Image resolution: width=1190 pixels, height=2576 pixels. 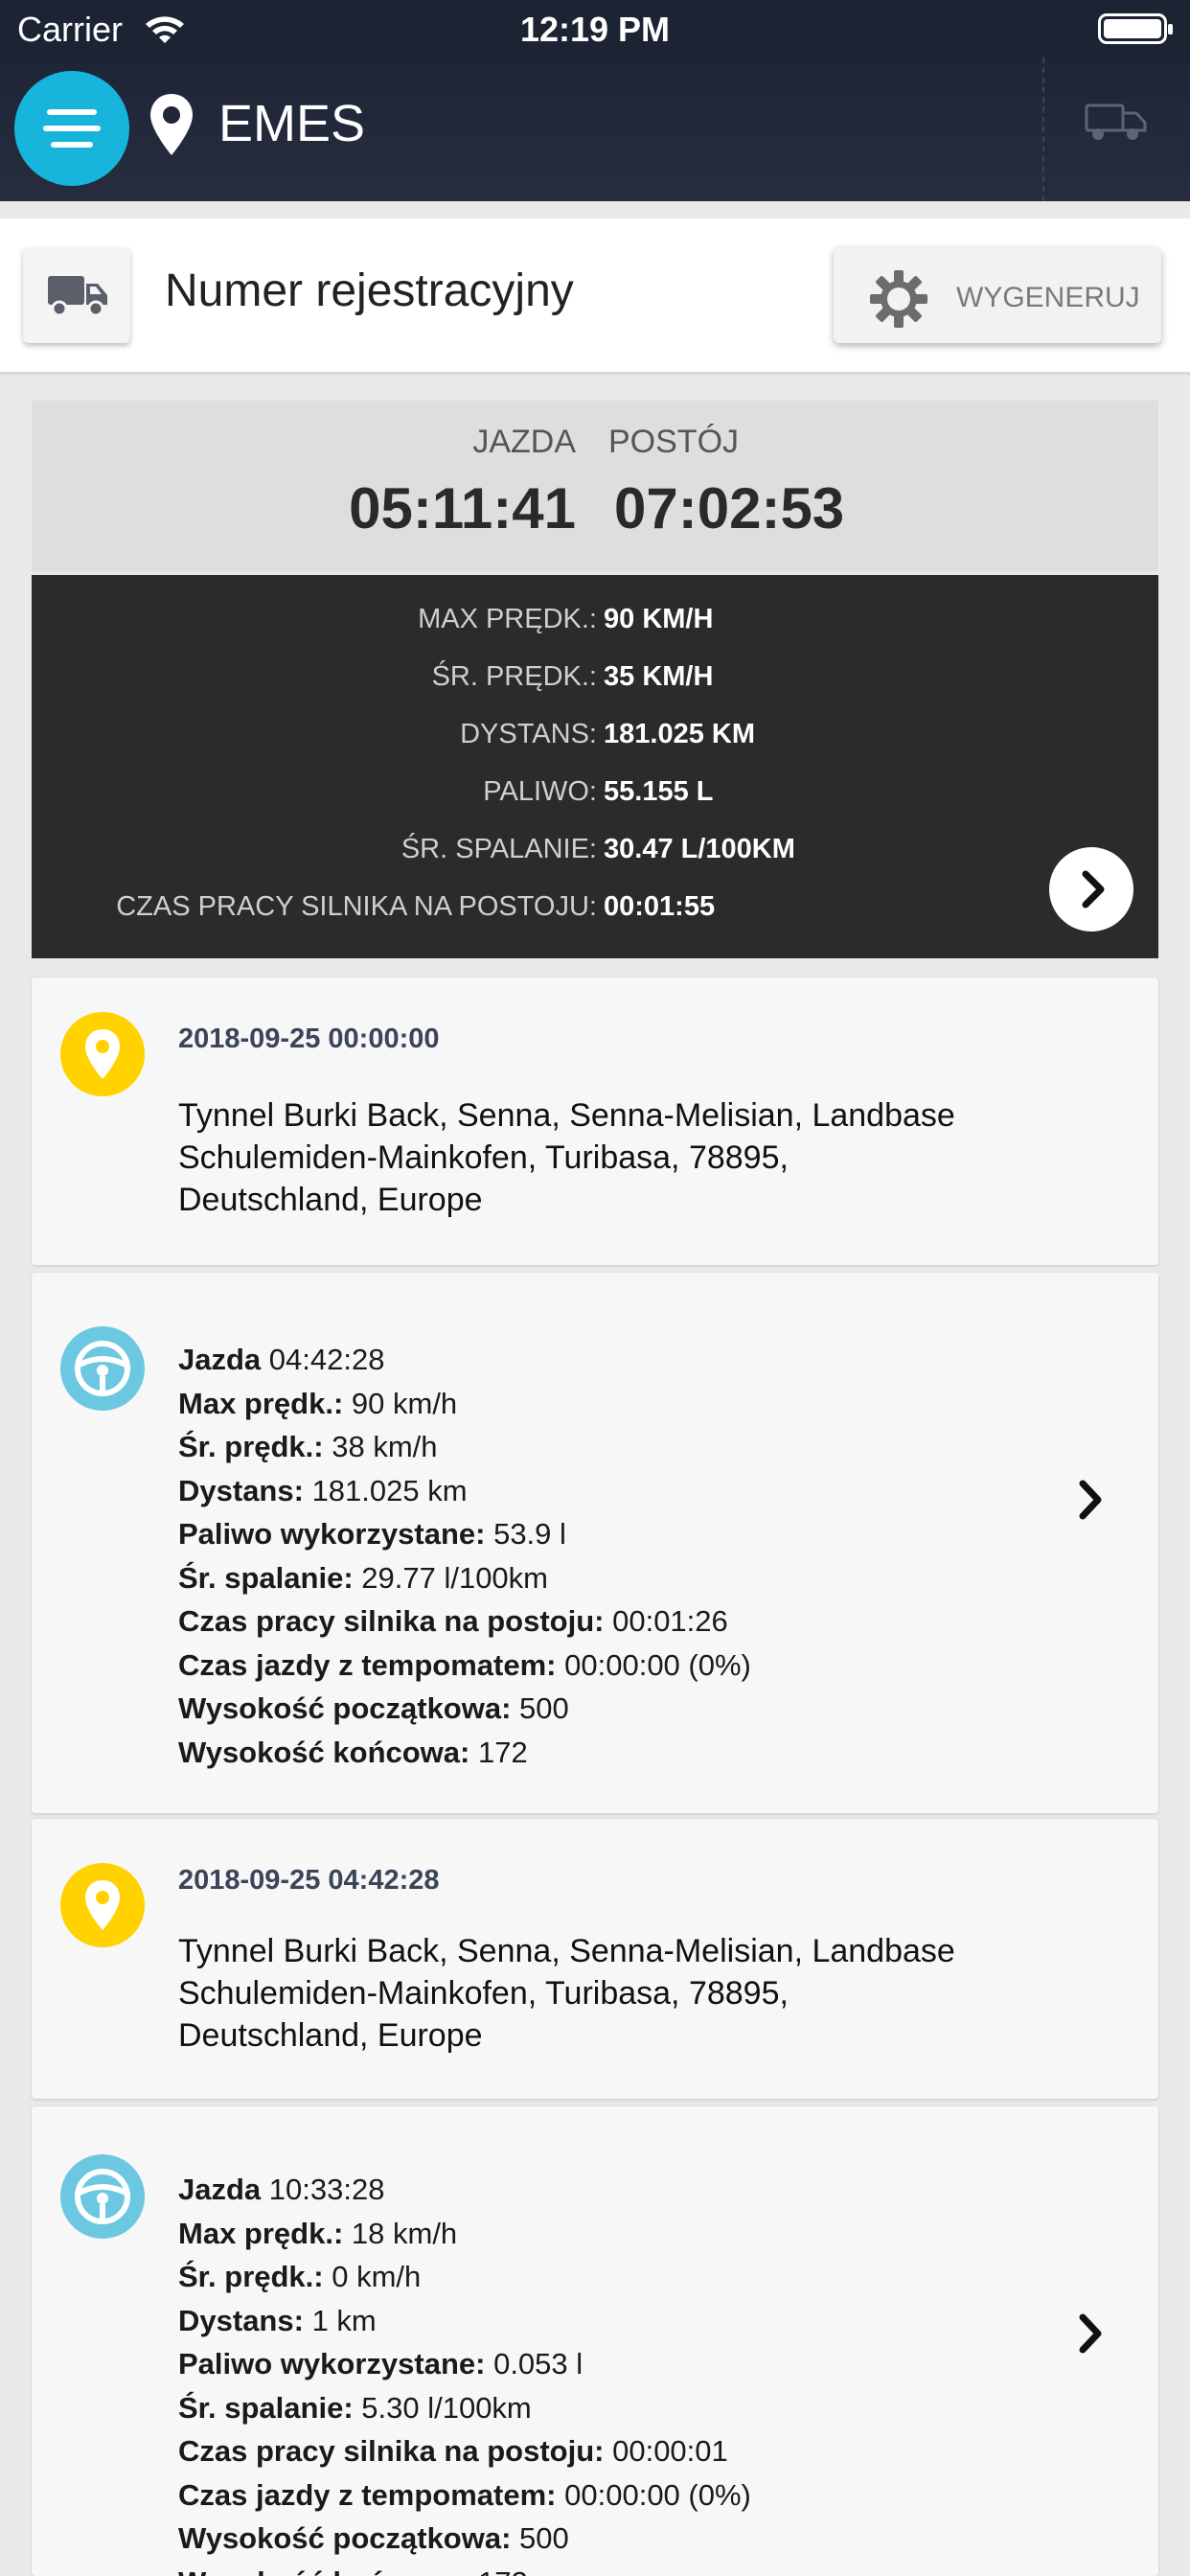 What do you see at coordinates (370, 290) in the screenshot?
I see `registration-number-field: Numer rejestracyjny` at bounding box center [370, 290].